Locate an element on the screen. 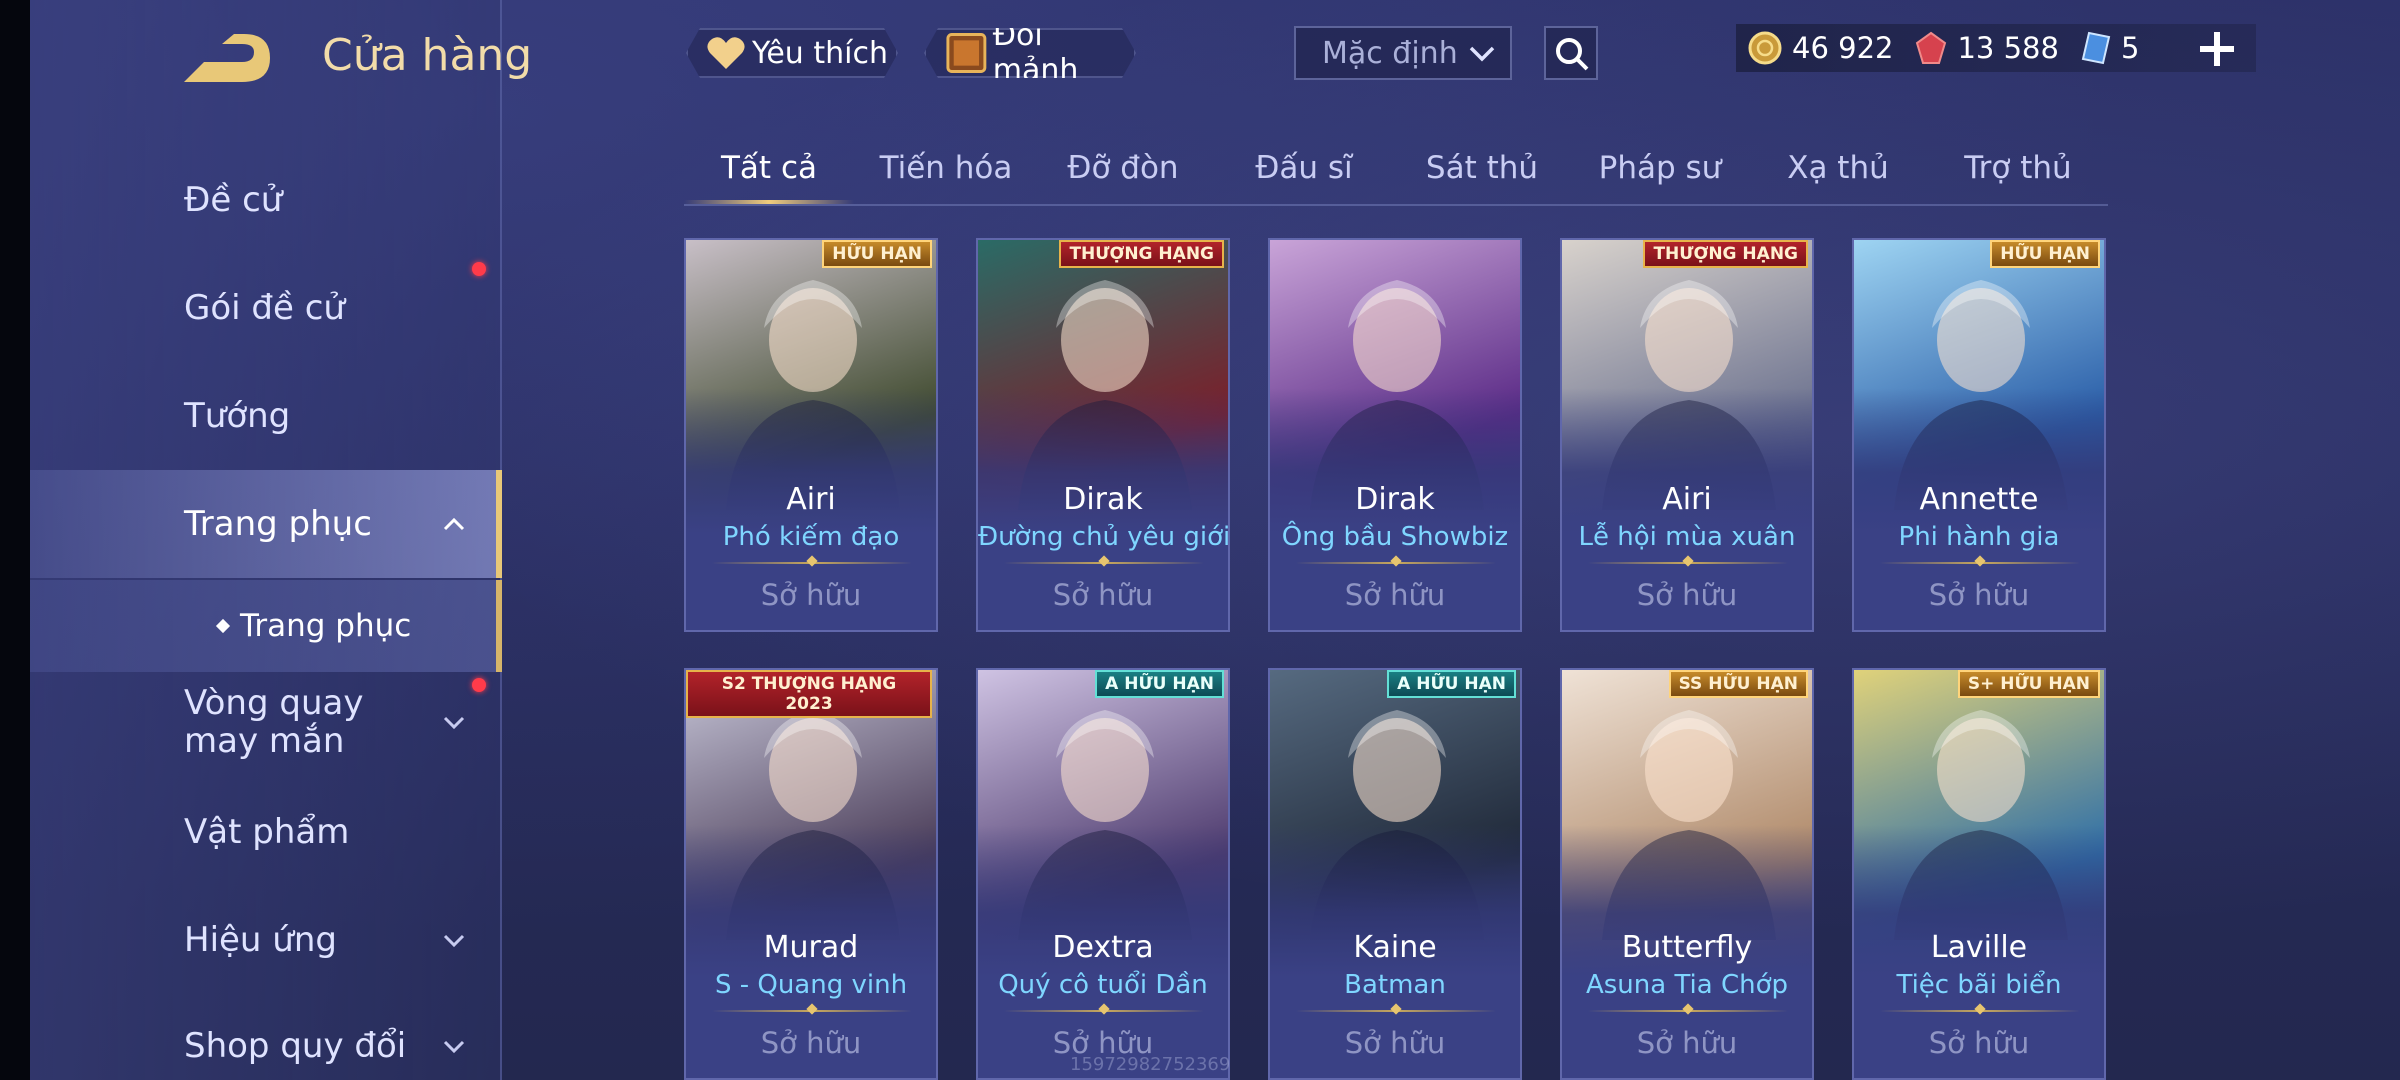  skin-name: Phi hành gia is located at coordinates (1979, 537).